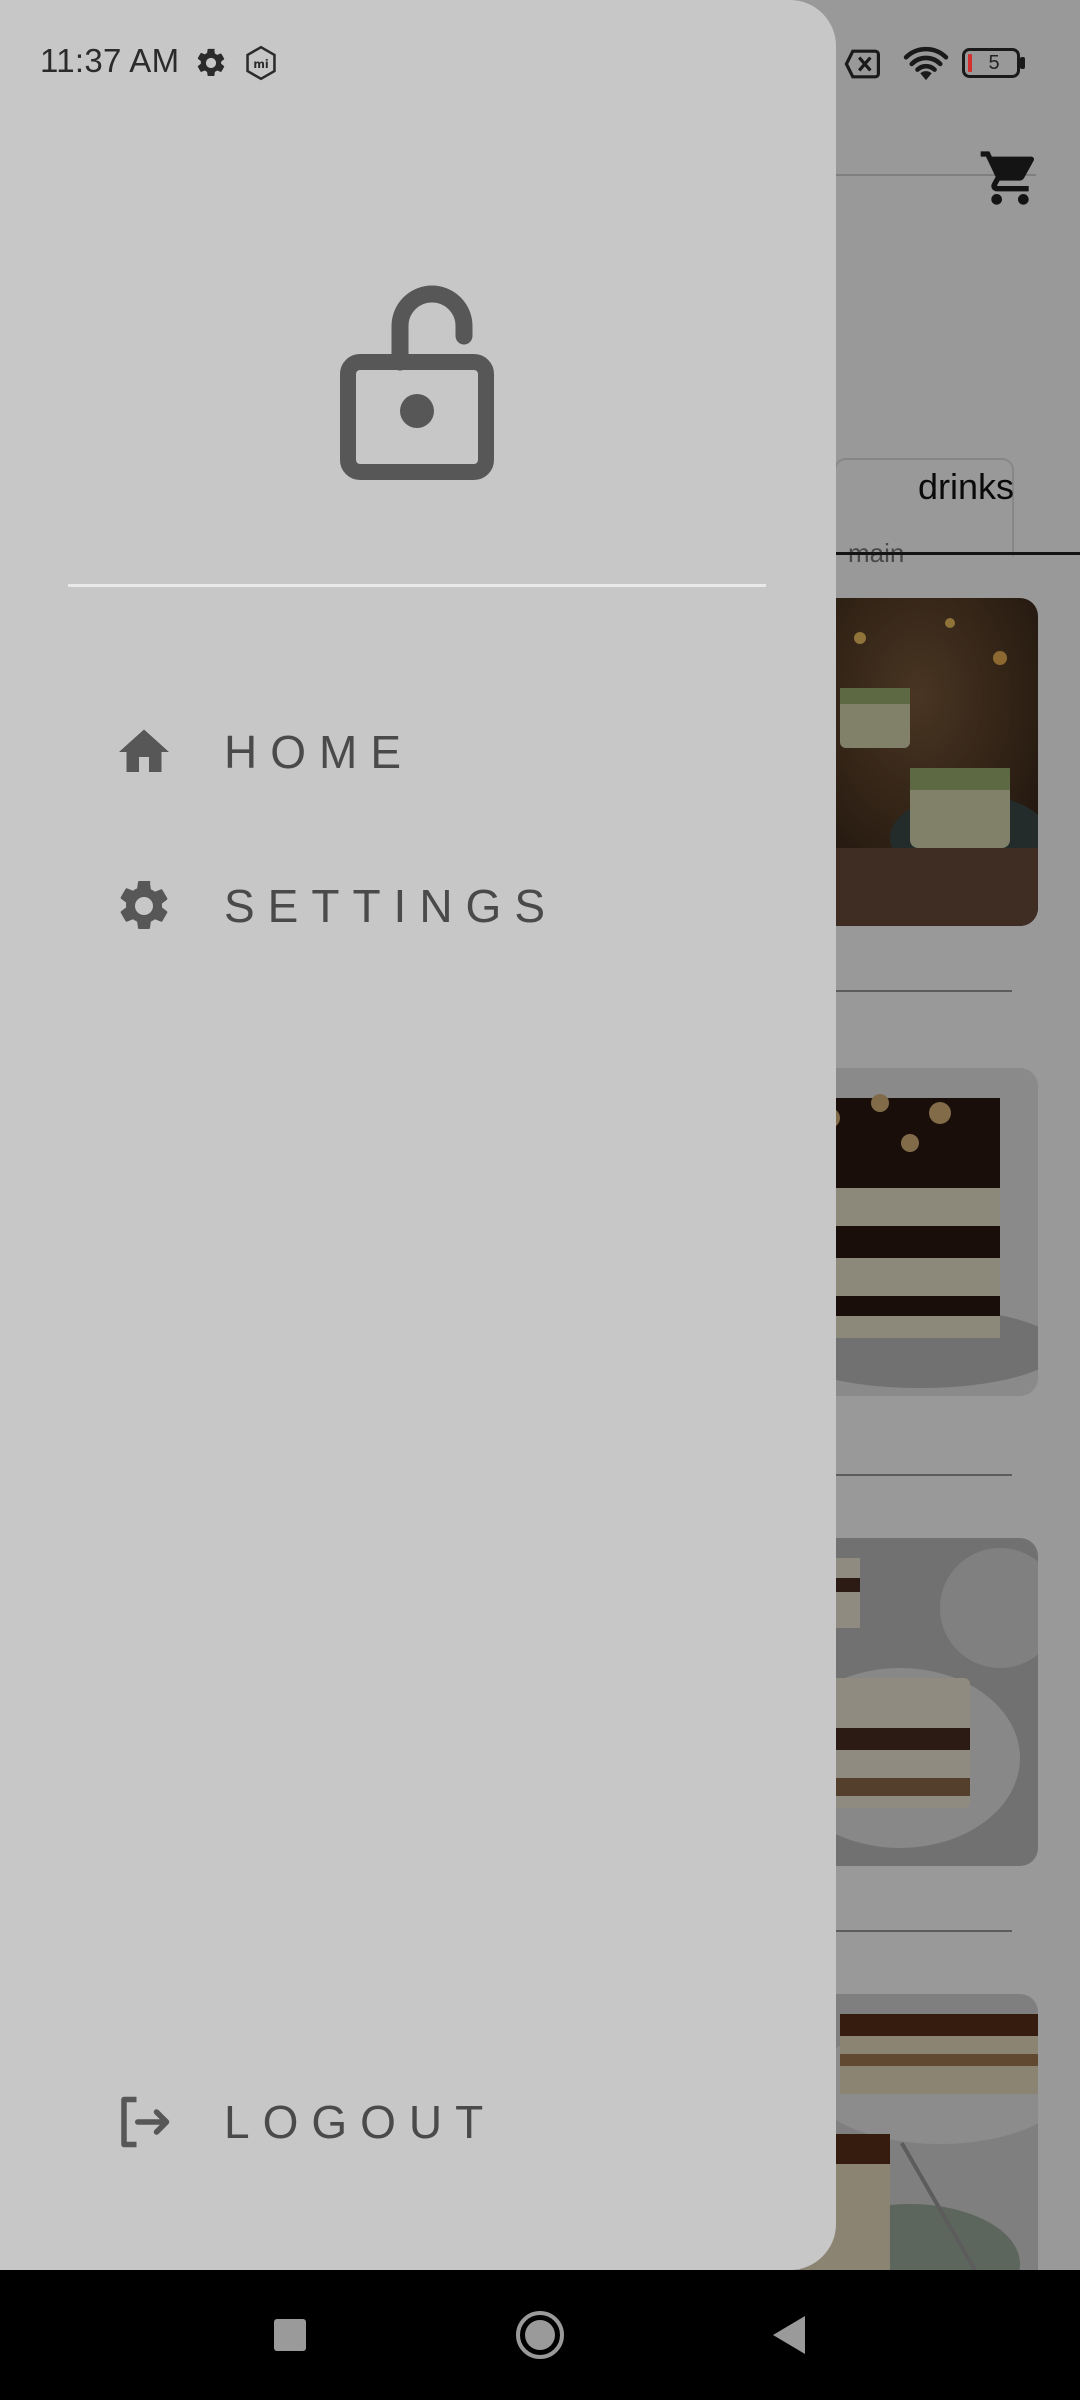  Describe the element at coordinates (391, 906) in the screenshot. I see `drawer-item-label: SETTINGS` at that location.